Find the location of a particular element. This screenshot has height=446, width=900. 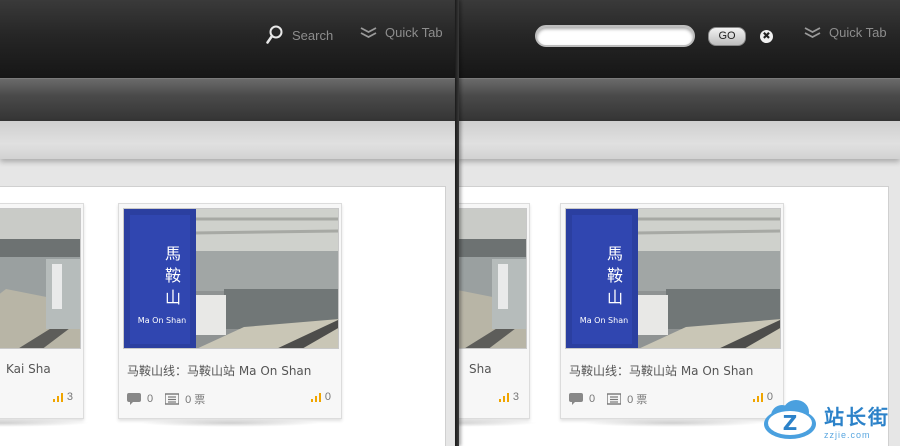

pane-divider is located at coordinates (457, 223).